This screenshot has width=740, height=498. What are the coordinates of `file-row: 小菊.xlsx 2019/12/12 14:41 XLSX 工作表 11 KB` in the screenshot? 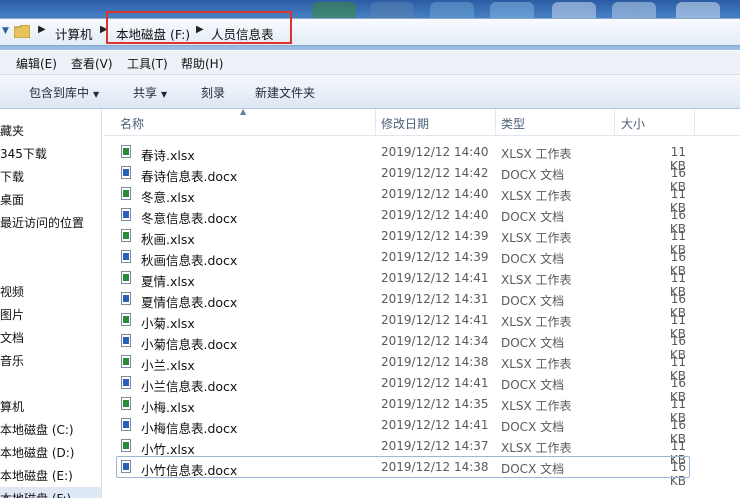 It's located at (422, 325).